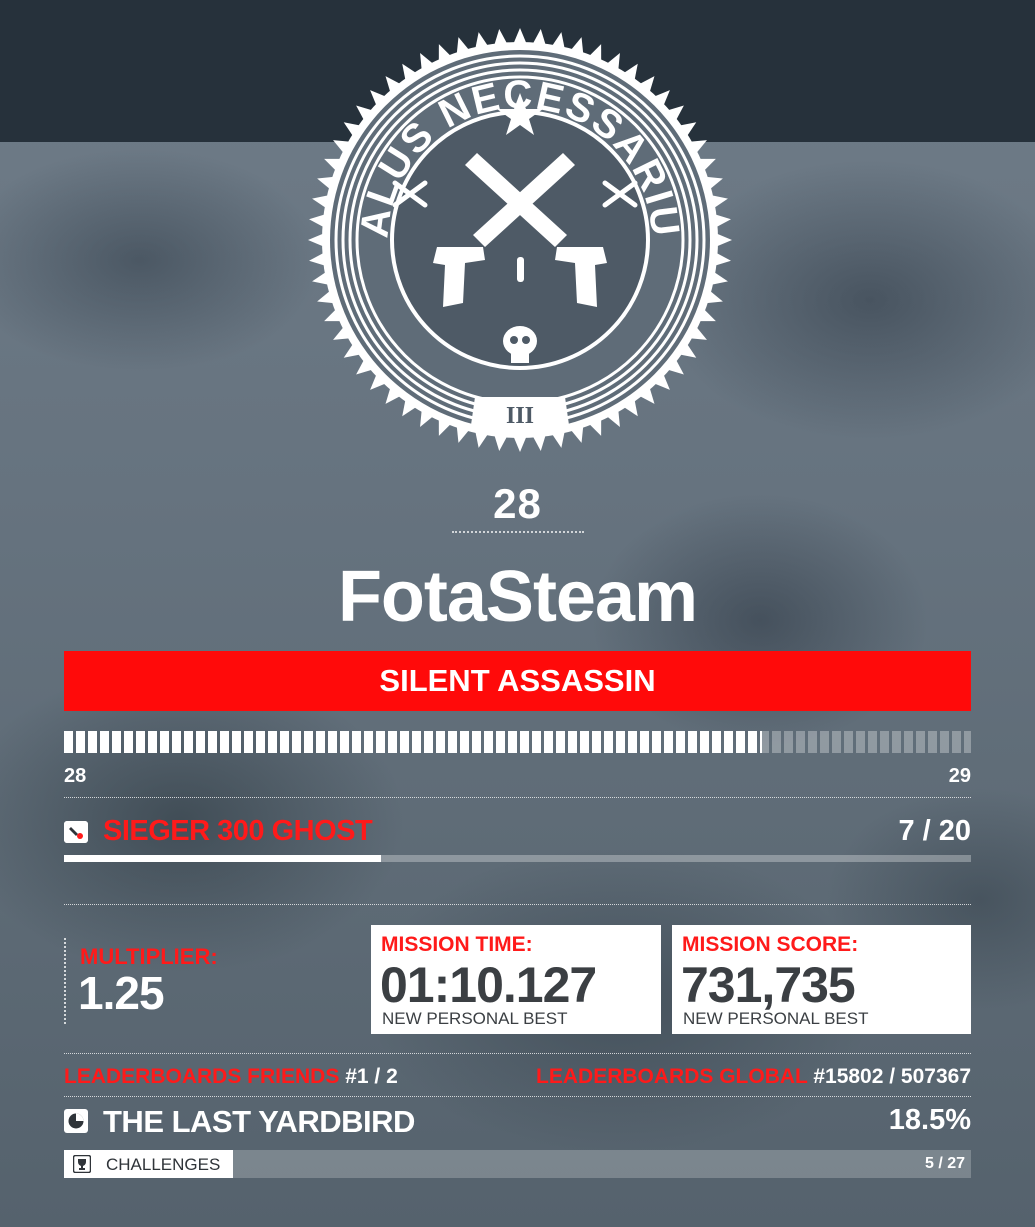 The height and width of the screenshot is (1227, 1035). What do you see at coordinates (892, 1076) in the screenshot?
I see `leaderboard-global-value: #15802 / 507367` at bounding box center [892, 1076].